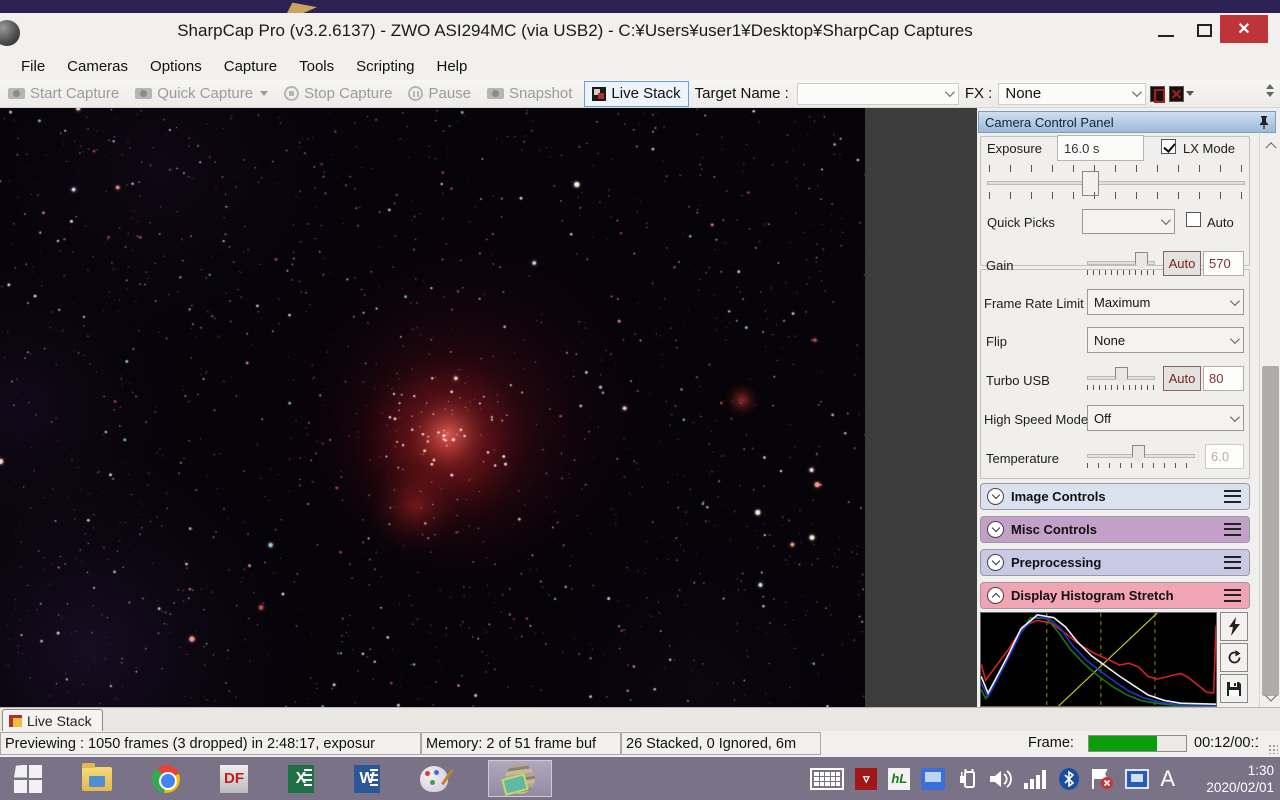 The width and height of the screenshot is (1280, 800). Describe the element at coordinates (1100, 148) in the screenshot. I see `exposure-input: 16.0 s` at that location.